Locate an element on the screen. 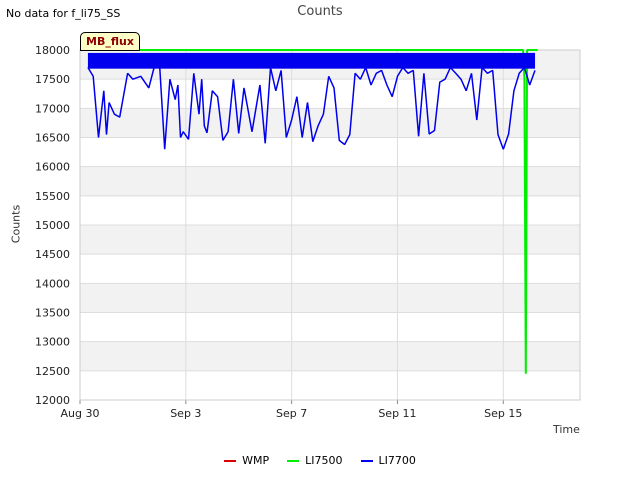 The width and height of the screenshot is (640, 480). x-tick-labels: Aug 30 Sep 3 Sep 7 Sep 11 Sep 15 is located at coordinates (292, 413).